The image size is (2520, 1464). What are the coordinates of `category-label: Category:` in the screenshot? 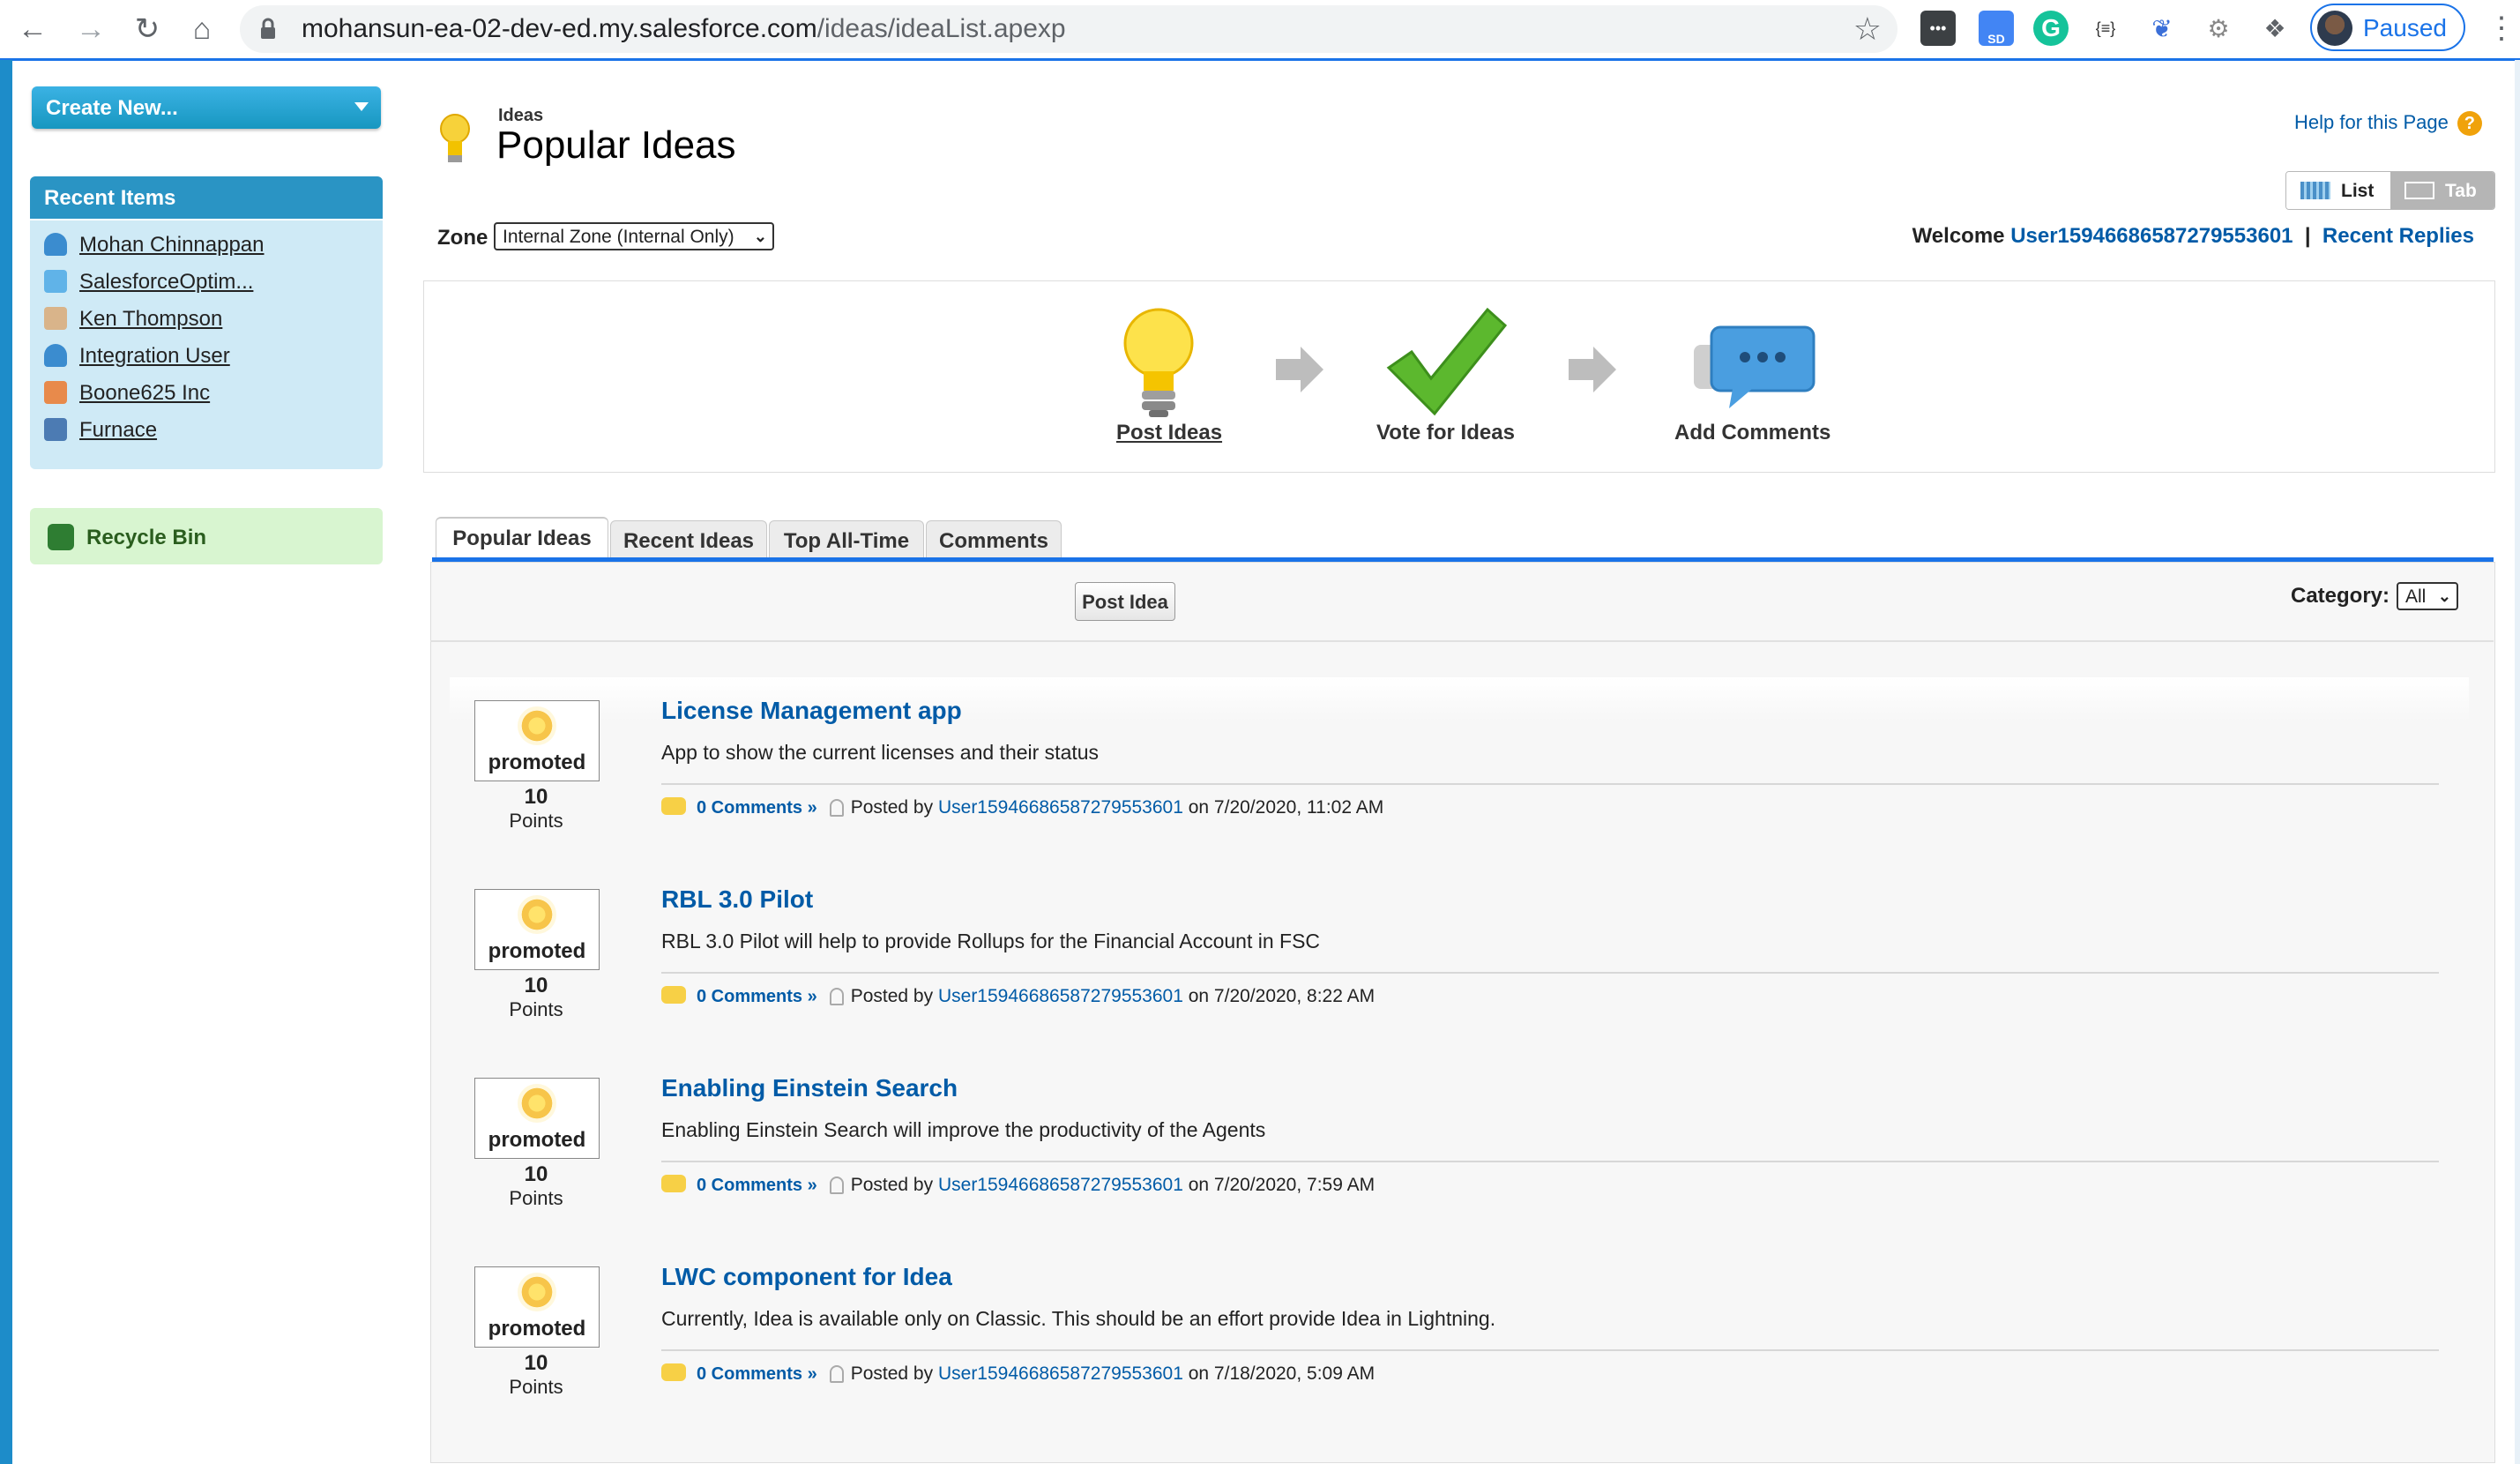 It's located at (2340, 596).